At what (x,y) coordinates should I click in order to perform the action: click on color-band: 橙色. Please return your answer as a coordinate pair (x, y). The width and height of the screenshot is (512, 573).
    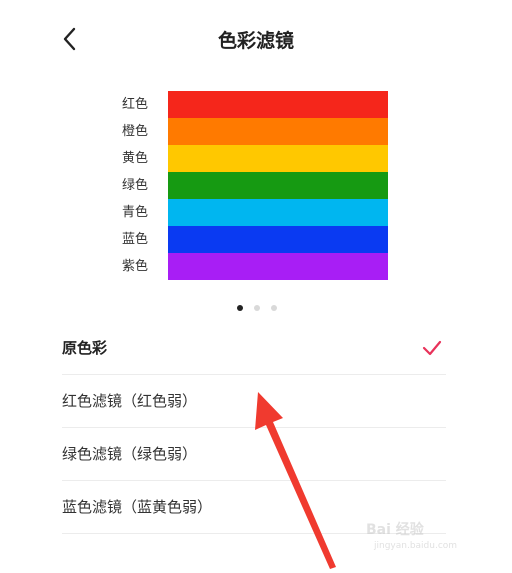
    Looking at the image, I should click on (255, 131).